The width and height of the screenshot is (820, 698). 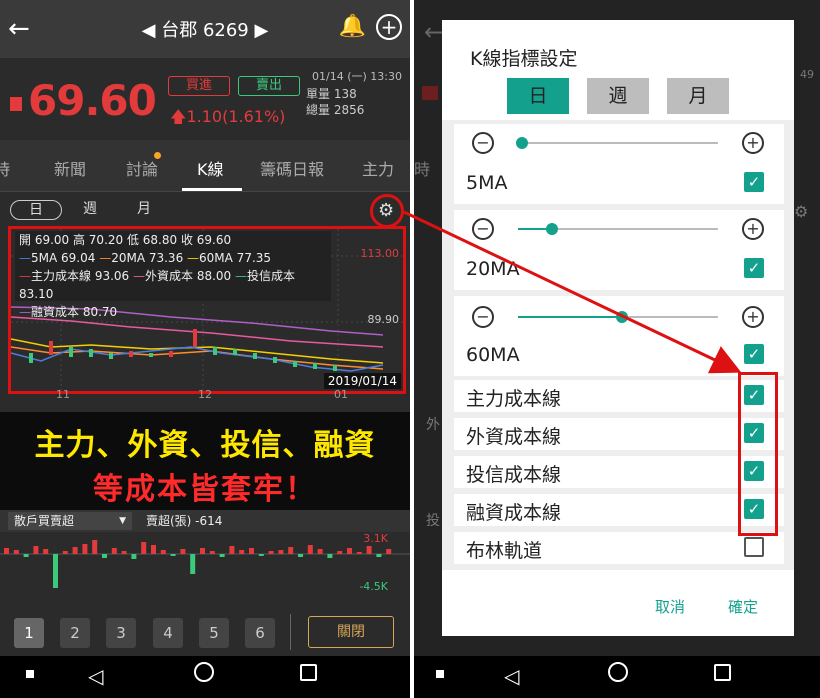 What do you see at coordinates (205, 489) in the screenshot?
I see `banner-line-2: 等成本皆套牢！` at bounding box center [205, 489].